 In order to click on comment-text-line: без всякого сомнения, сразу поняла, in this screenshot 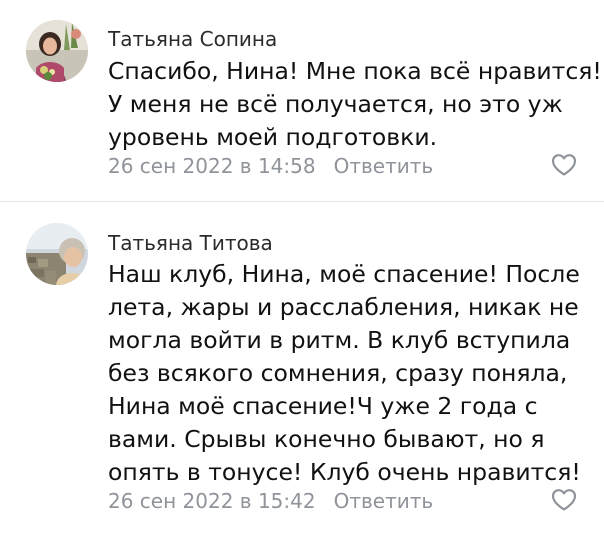, I will do `click(338, 373)`.